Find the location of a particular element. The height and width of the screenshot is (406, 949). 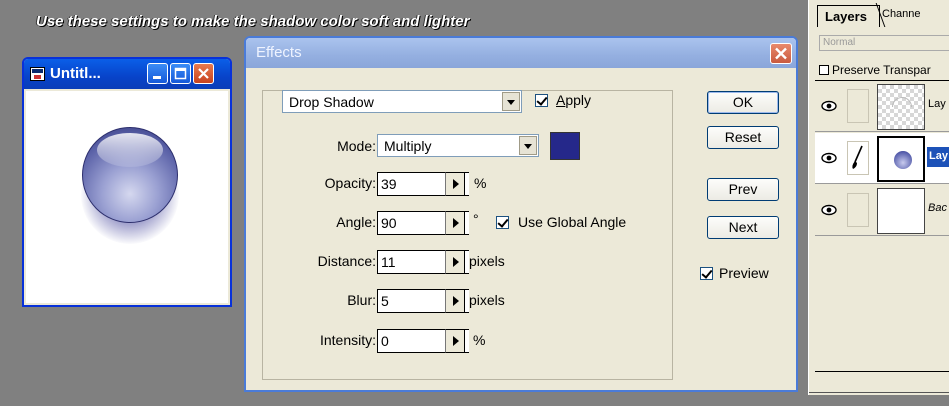

minimize-button is located at coordinates (157, 73).